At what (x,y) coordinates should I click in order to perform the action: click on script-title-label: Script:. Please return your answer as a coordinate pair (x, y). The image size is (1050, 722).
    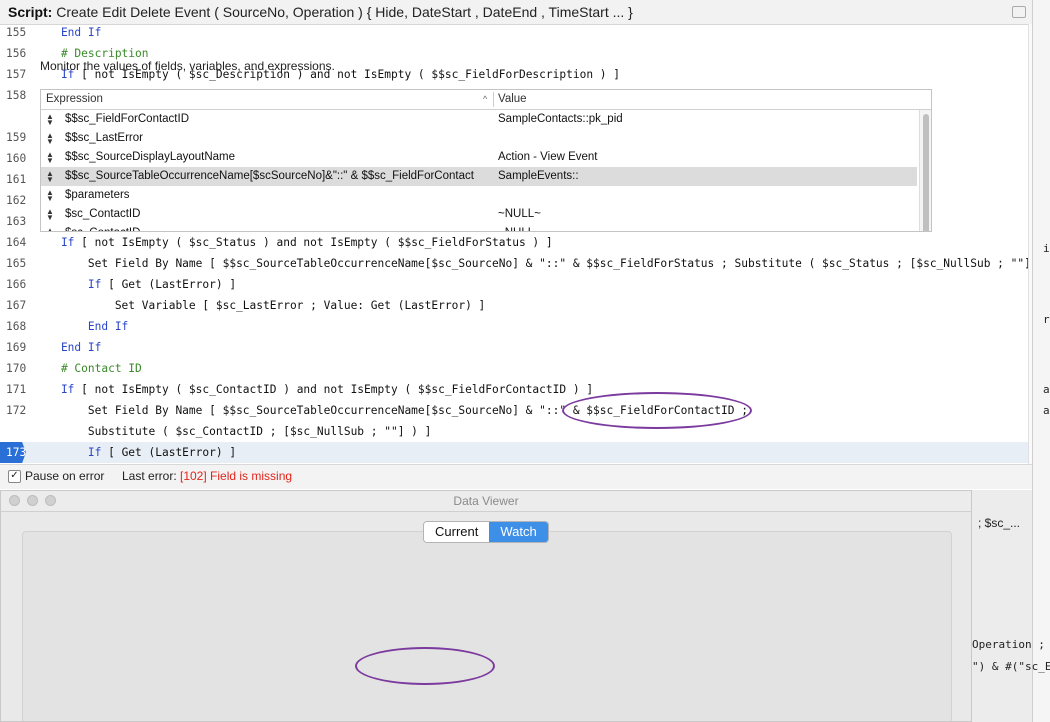
    Looking at the image, I should click on (30, 12).